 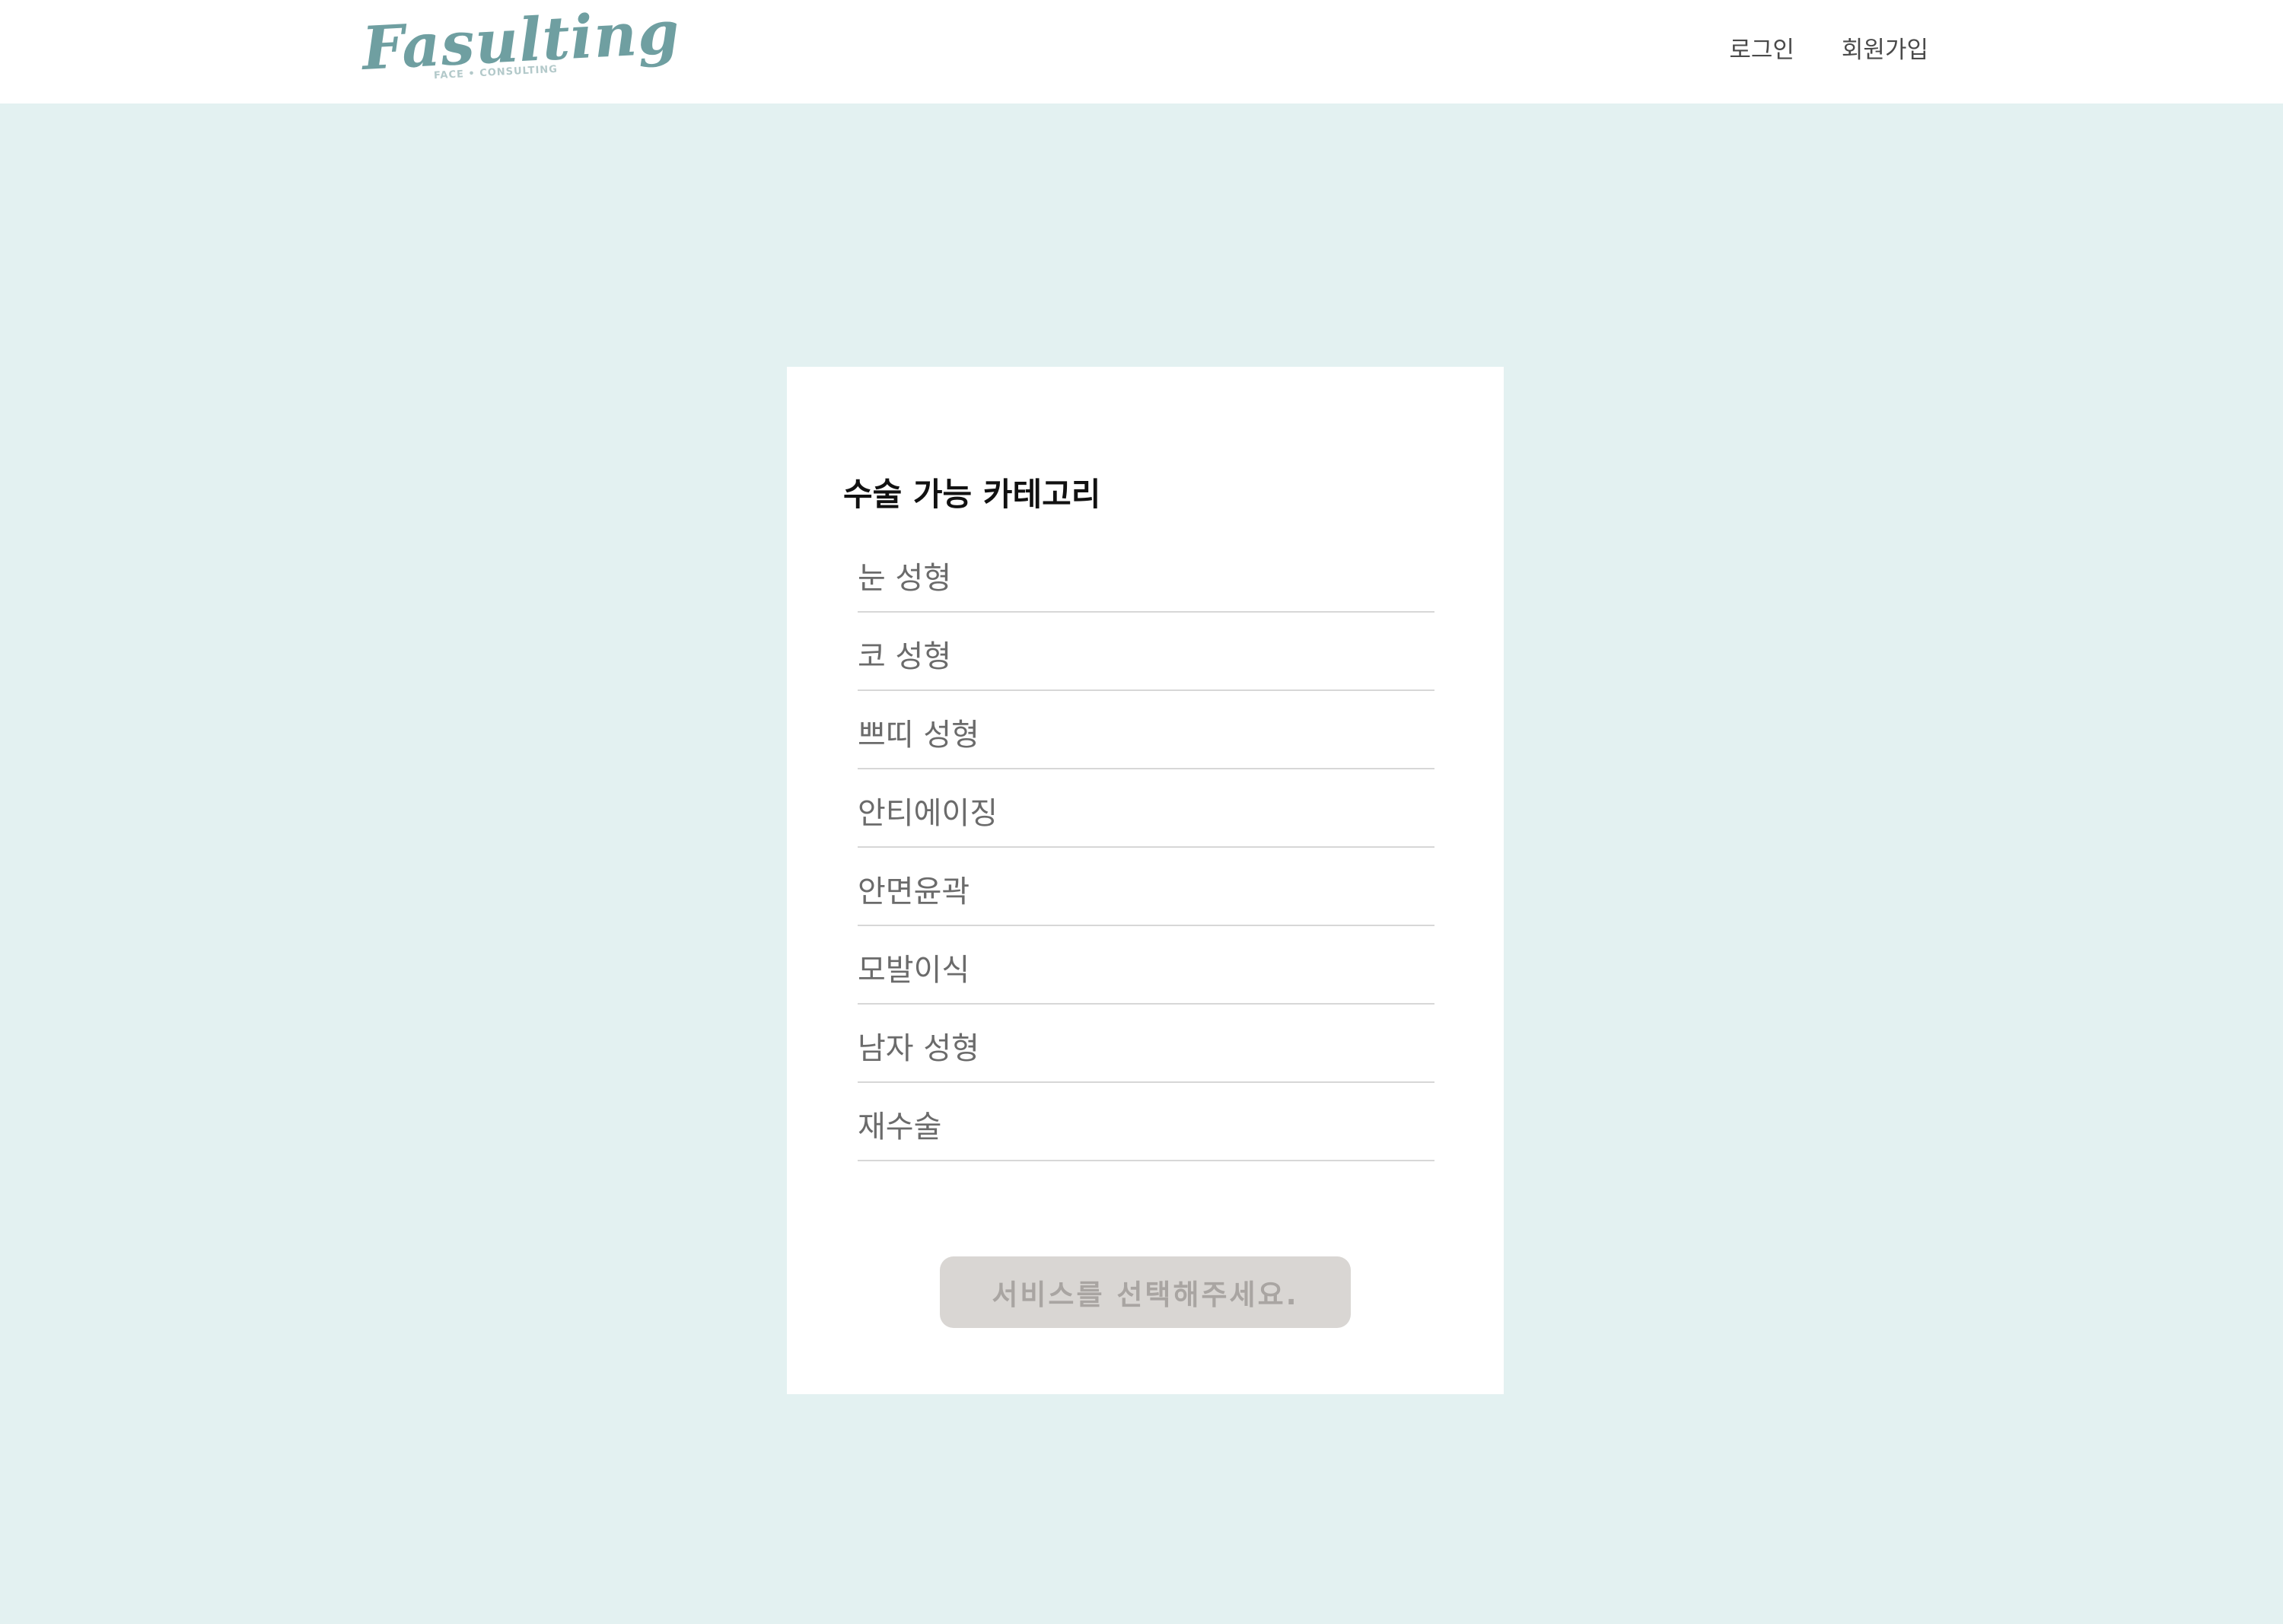 What do you see at coordinates (1146, 573) in the screenshot?
I see `category-item-eye: 눈 성형` at bounding box center [1146, 573].